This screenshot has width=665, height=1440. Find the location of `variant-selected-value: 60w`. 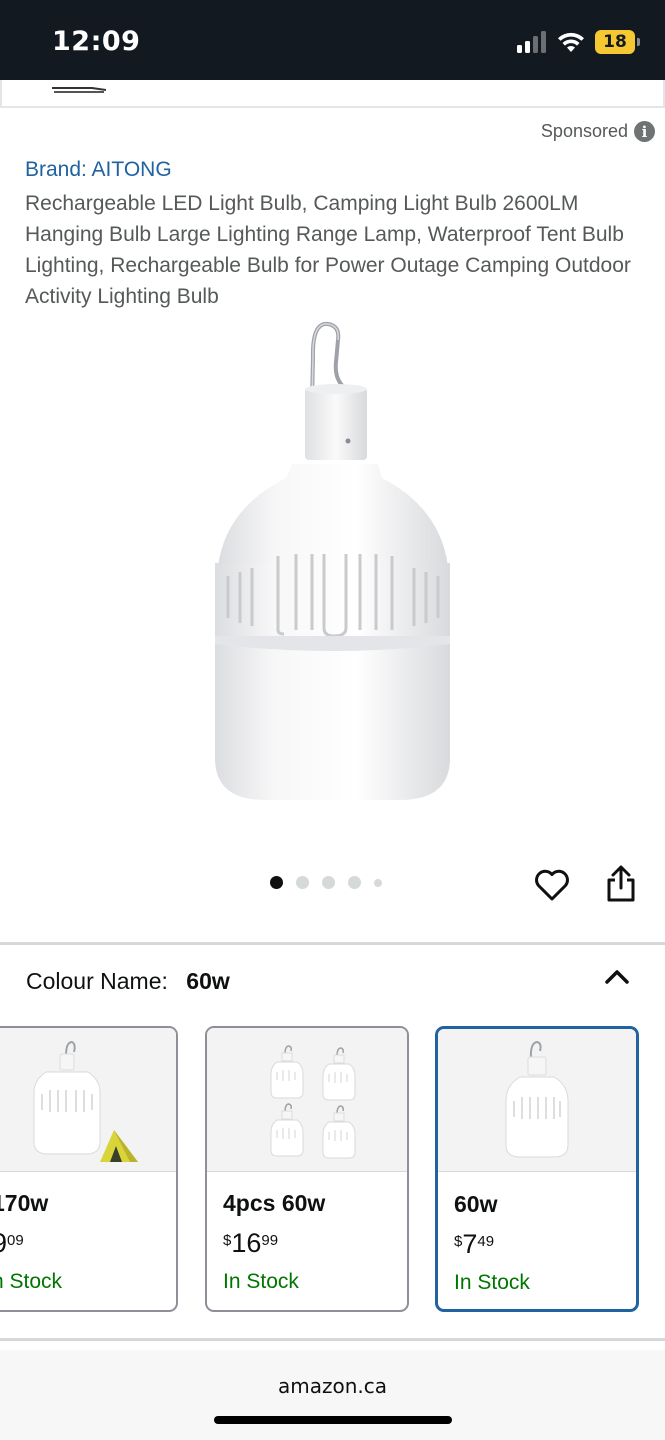

variant-selected-value: 60w is located at coordinates (208, 981).